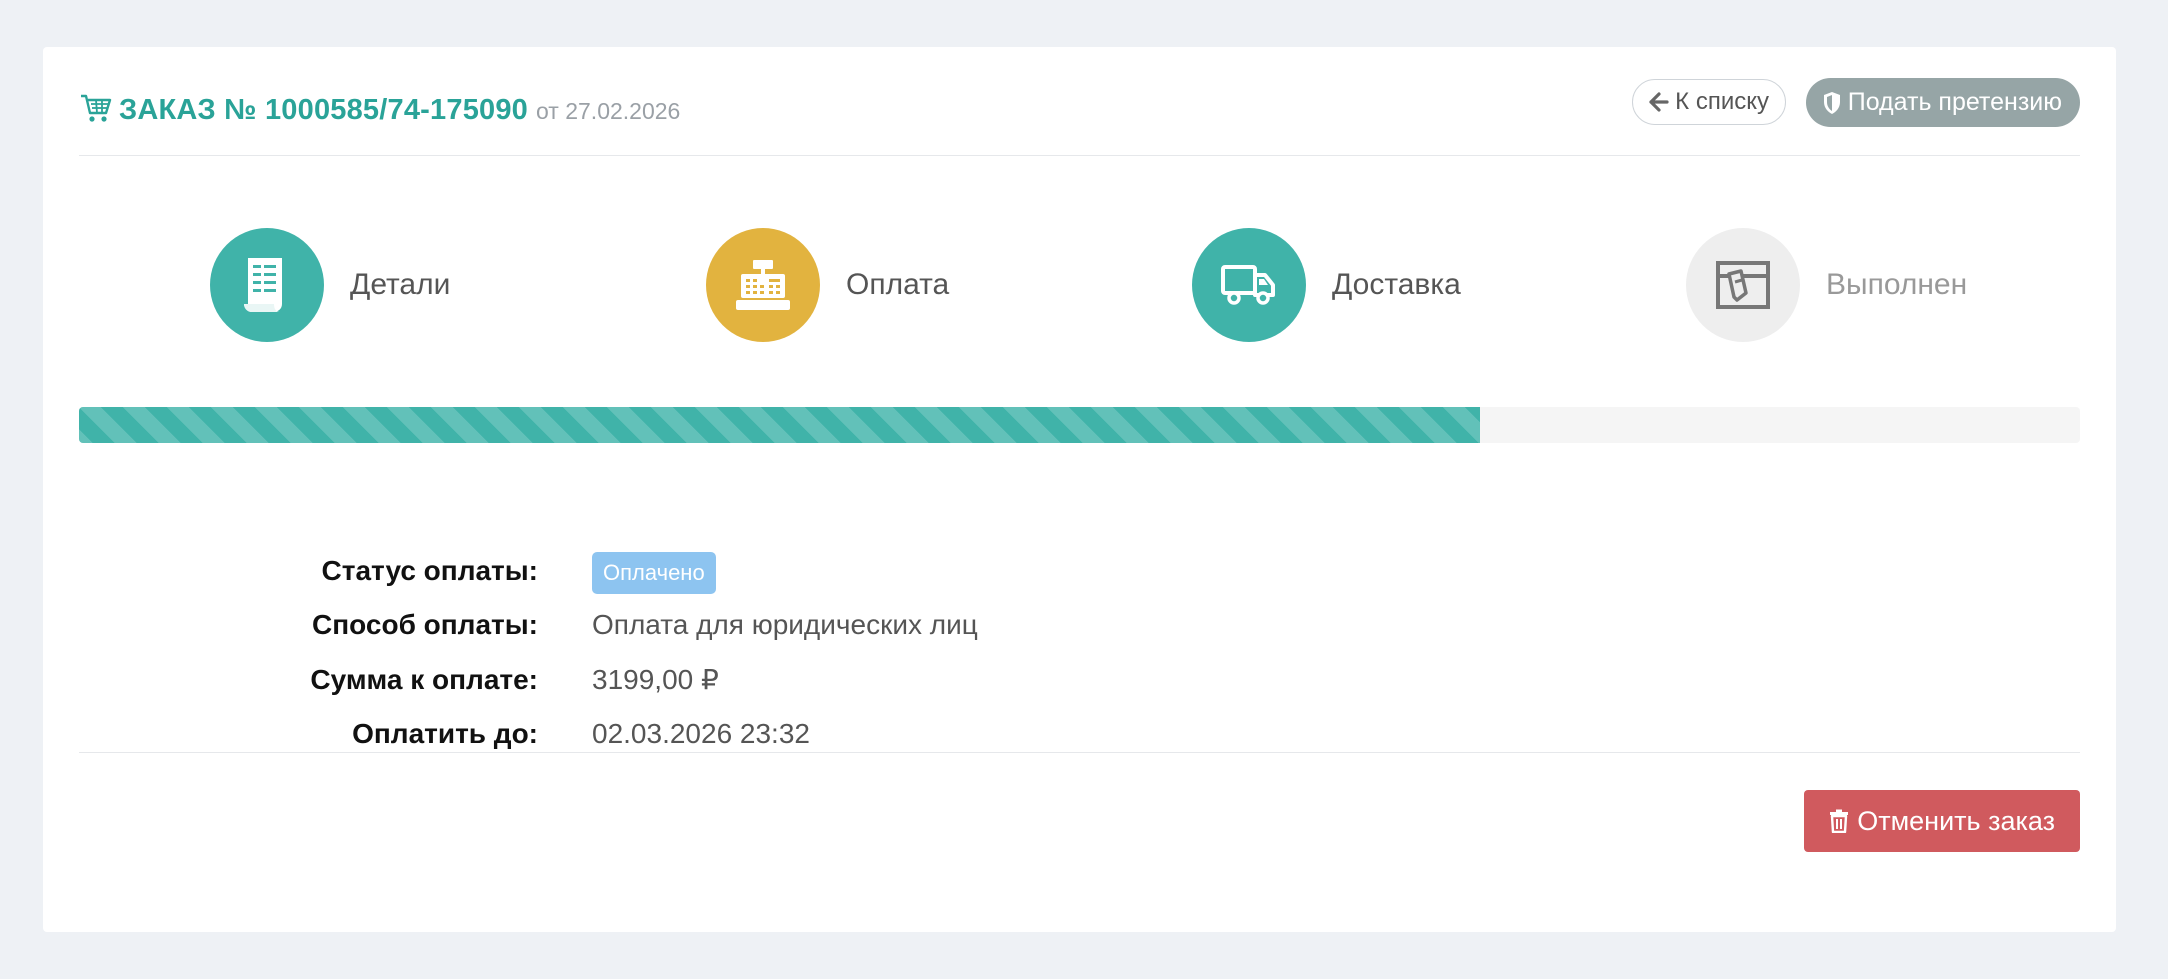 The height and width of the screenshot is (979, 2168). I want to click on submit-claim-button: Подать претензию, so click(1942, 102).